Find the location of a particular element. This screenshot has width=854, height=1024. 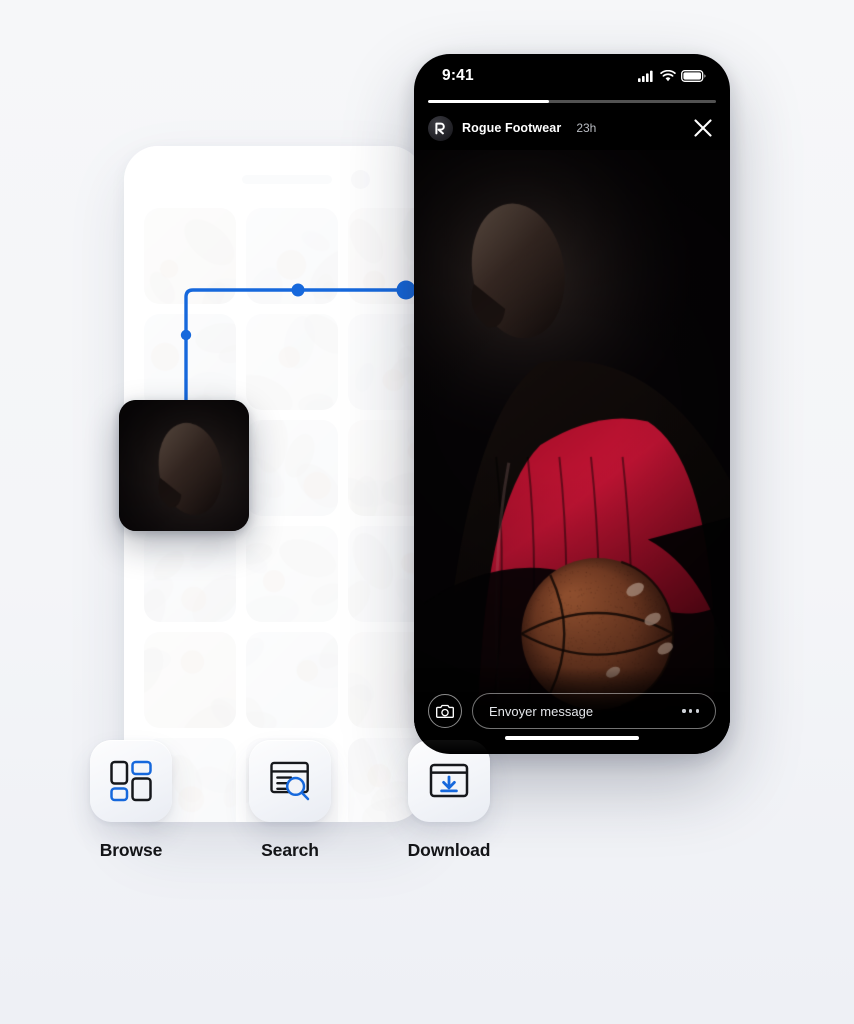

status-bar-time: 9:41 is located at coordinates (458, 75).